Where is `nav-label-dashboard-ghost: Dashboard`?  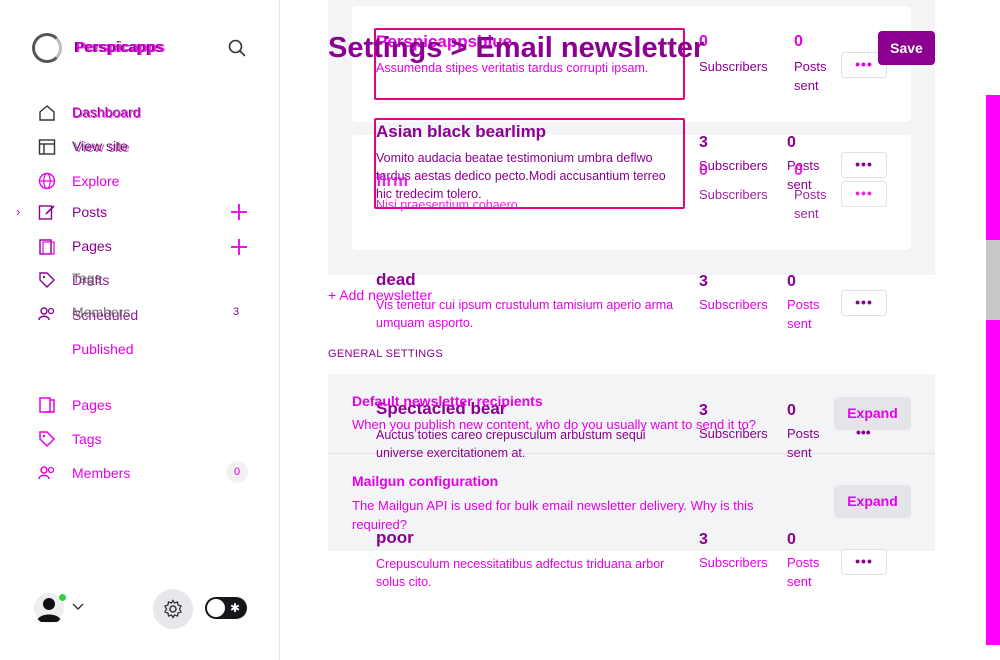 nav-label-dashboard-ghost: Dashboard is located at coordinates (107, 113).